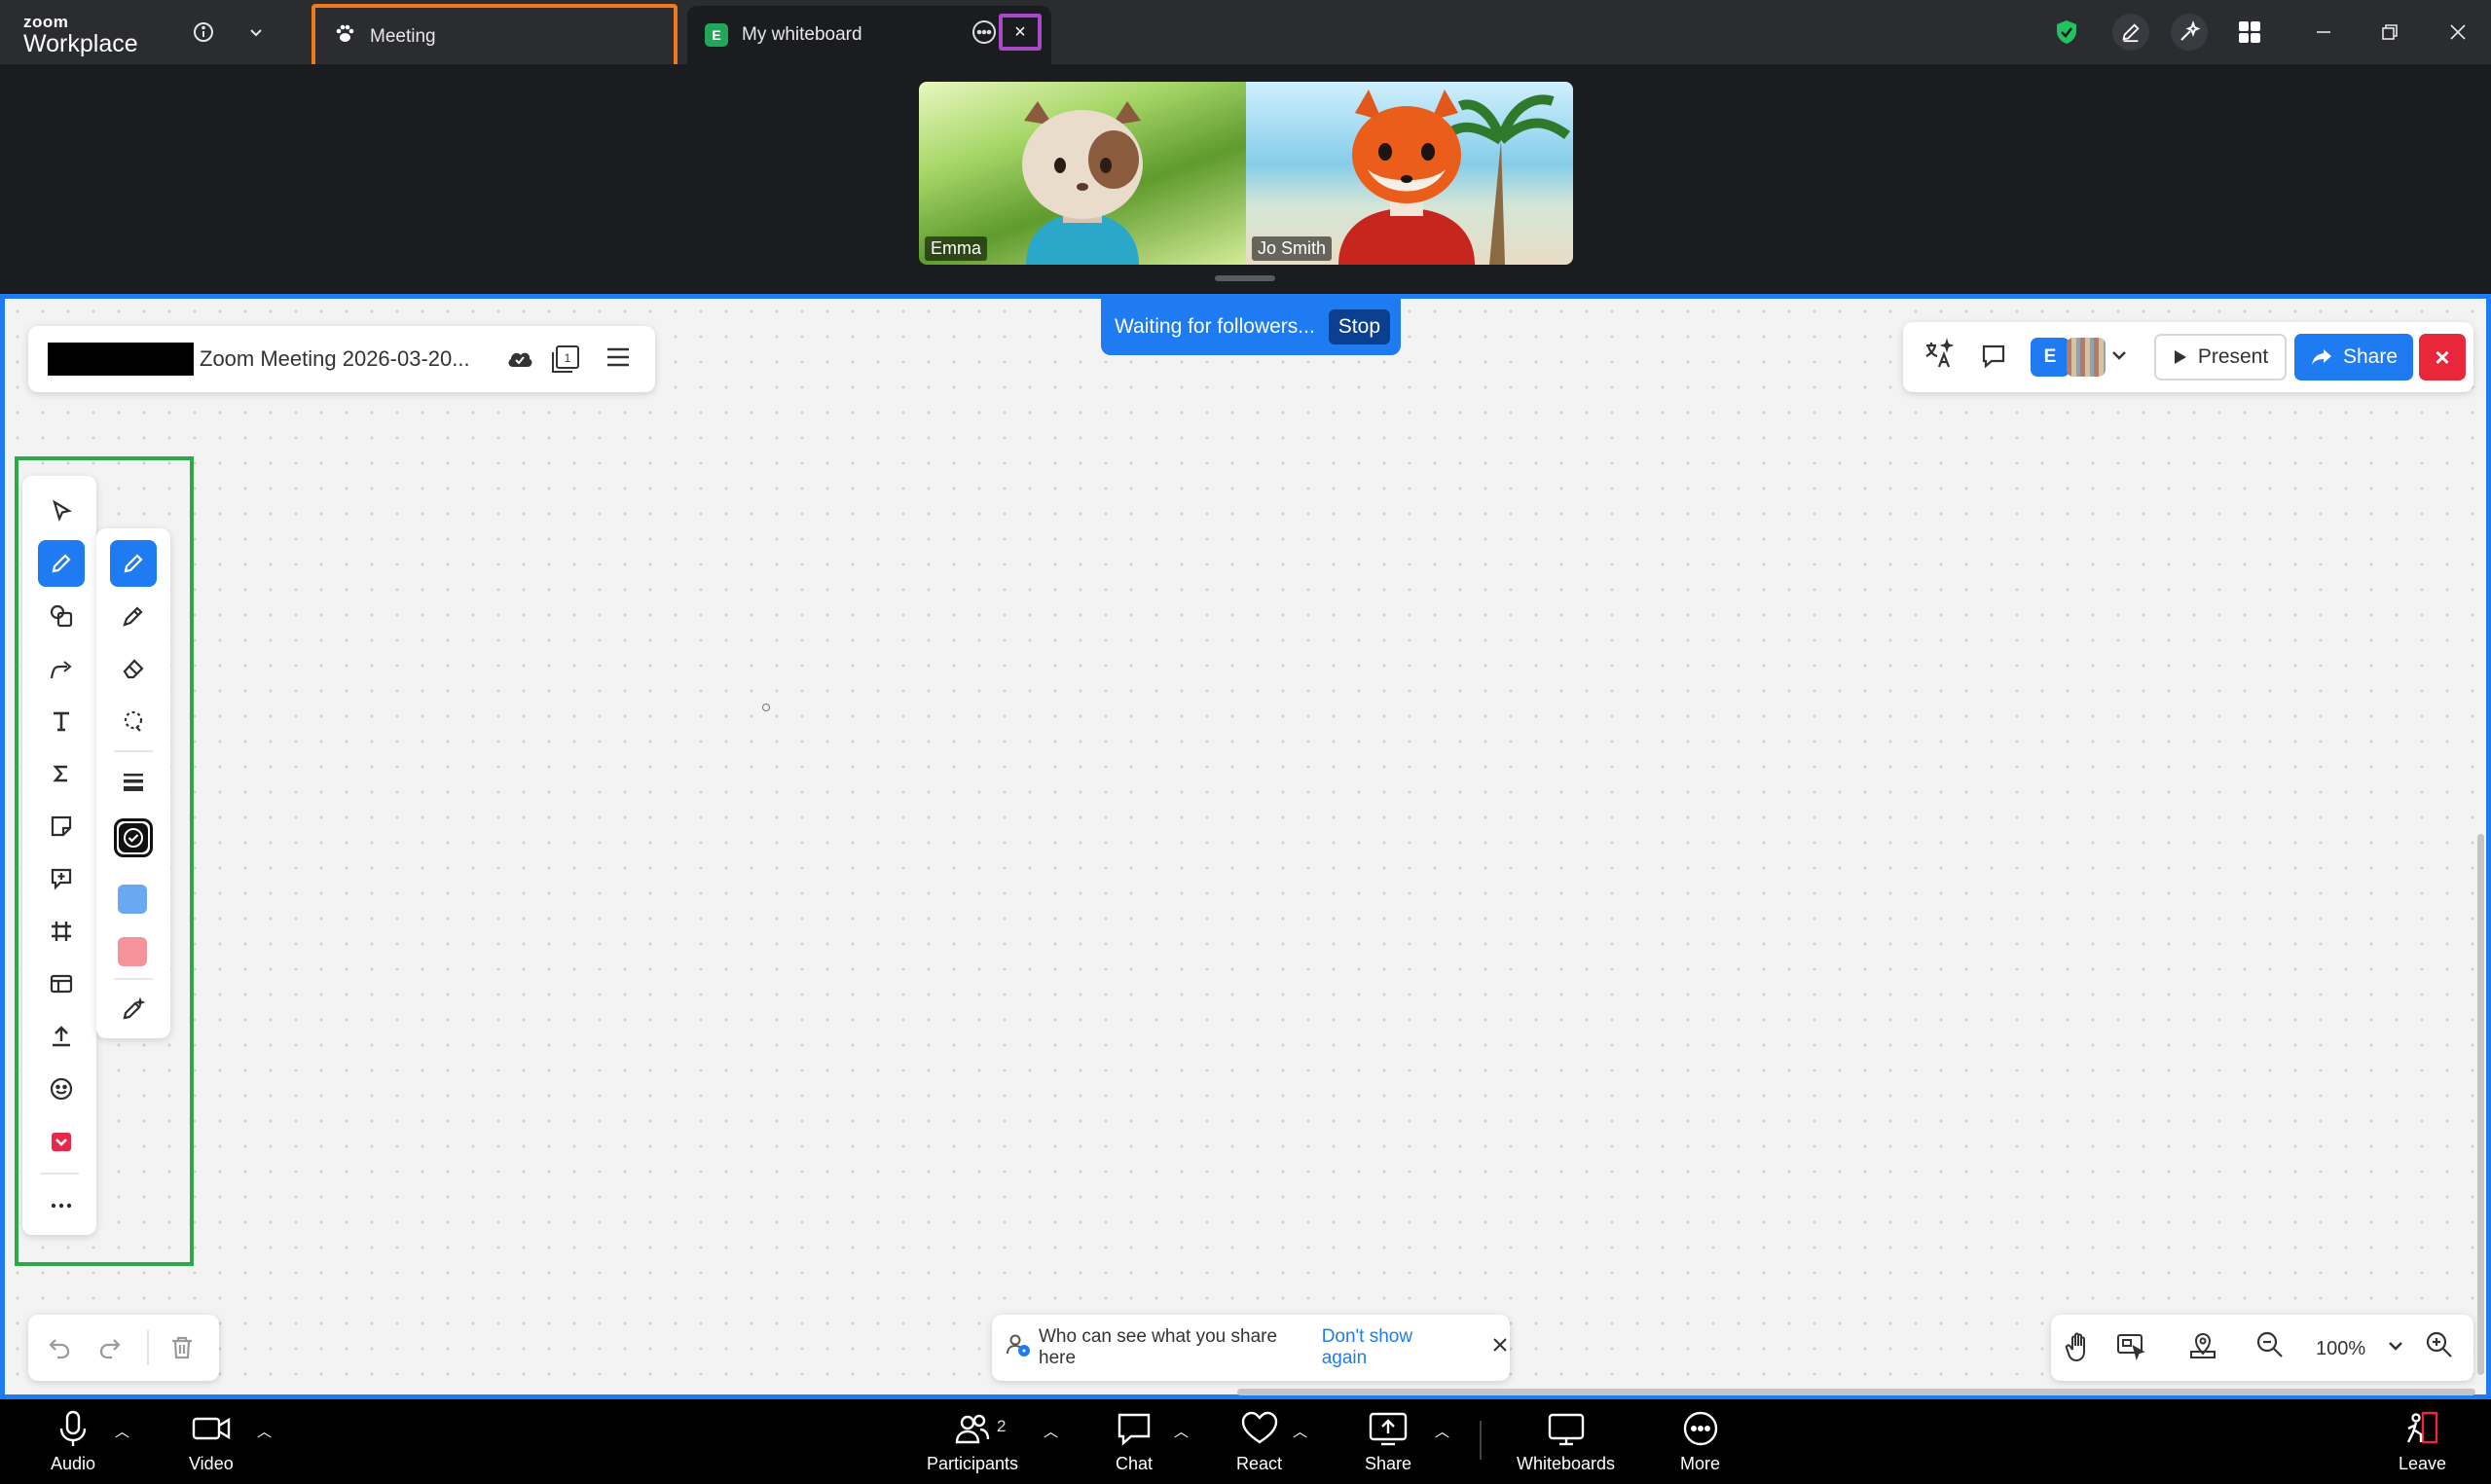 The image size is (2491, 1484). I want to click on close-whiteboard-button: ×, so click(2442, 357).